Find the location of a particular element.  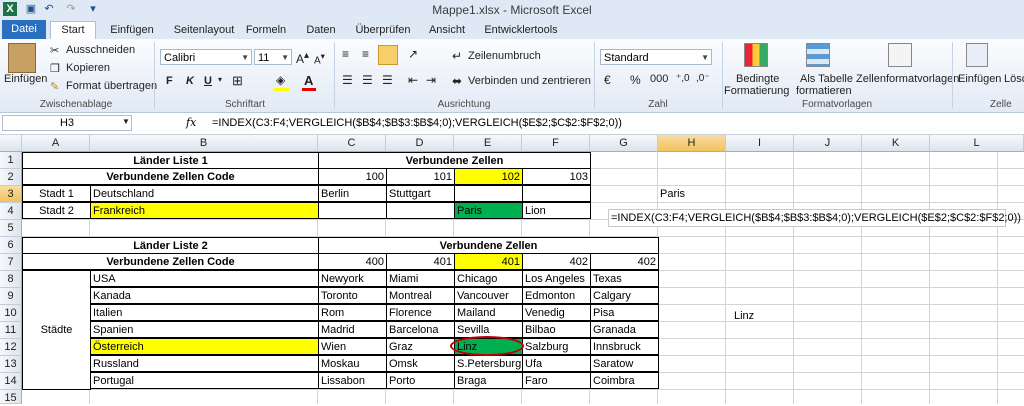

tab-einfuegen: Einfügen is located at coordinates (132, 30).